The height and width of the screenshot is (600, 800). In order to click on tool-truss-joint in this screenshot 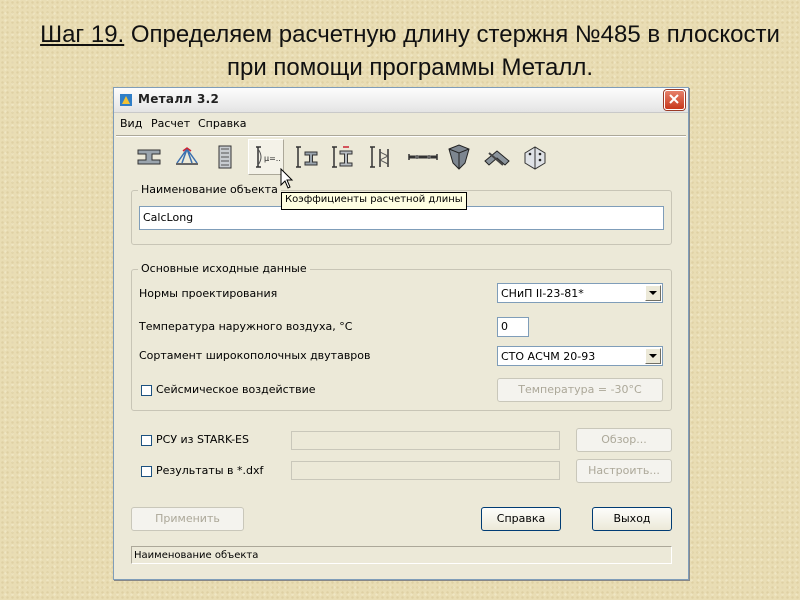, I will do `click(497, 157)`.